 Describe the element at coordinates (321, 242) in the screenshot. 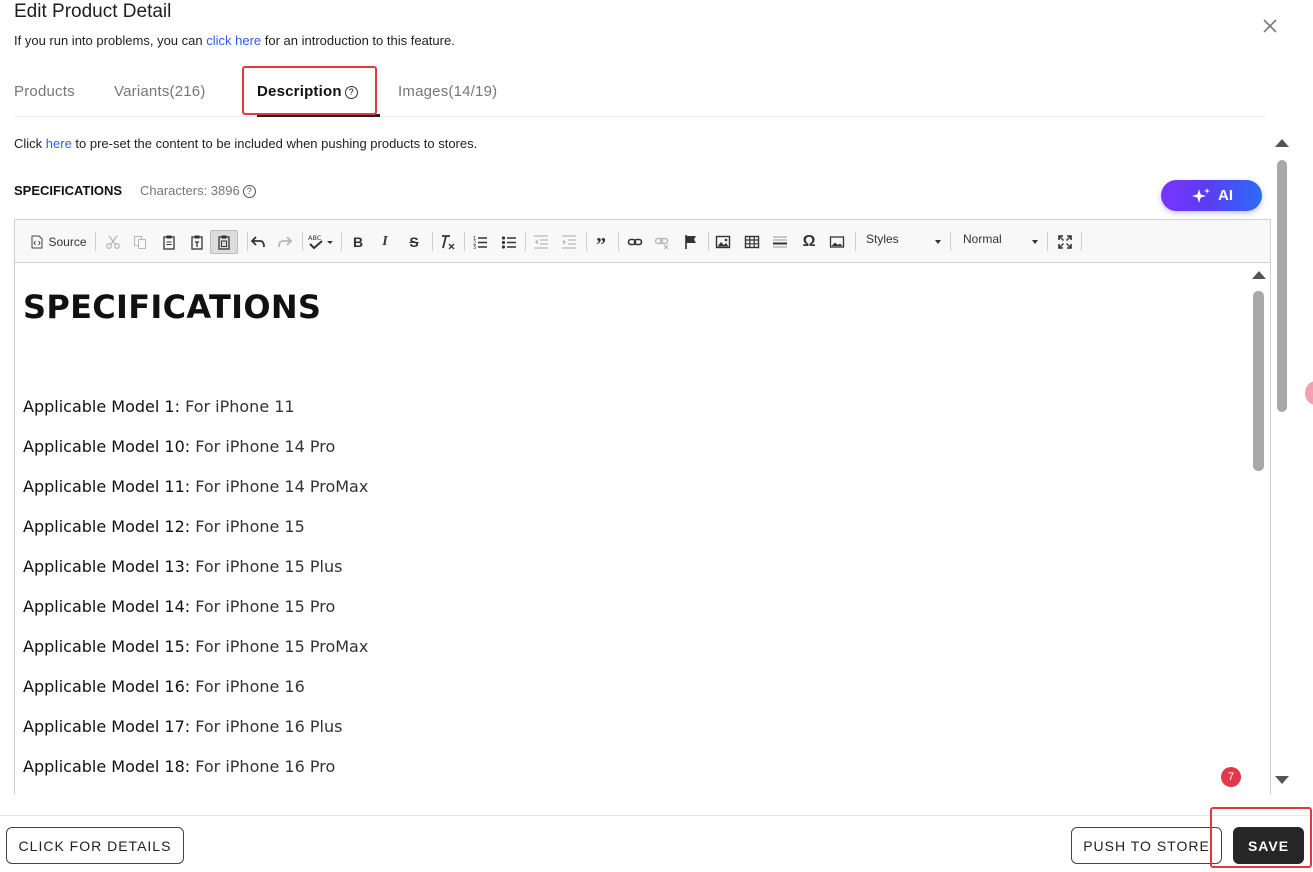

I see `spellcheck-button: ABC` at that location.